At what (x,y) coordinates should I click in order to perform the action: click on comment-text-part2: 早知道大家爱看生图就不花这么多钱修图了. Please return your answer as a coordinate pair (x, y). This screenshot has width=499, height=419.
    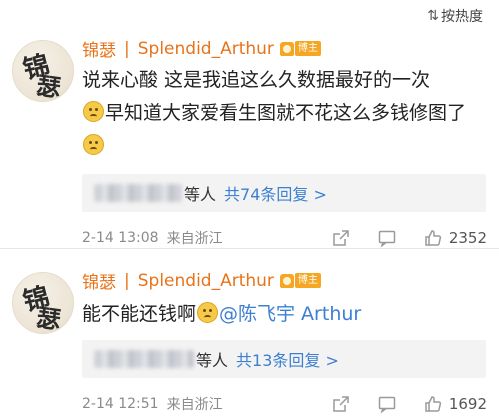
    Looking at the image, I should click on (286, 113).